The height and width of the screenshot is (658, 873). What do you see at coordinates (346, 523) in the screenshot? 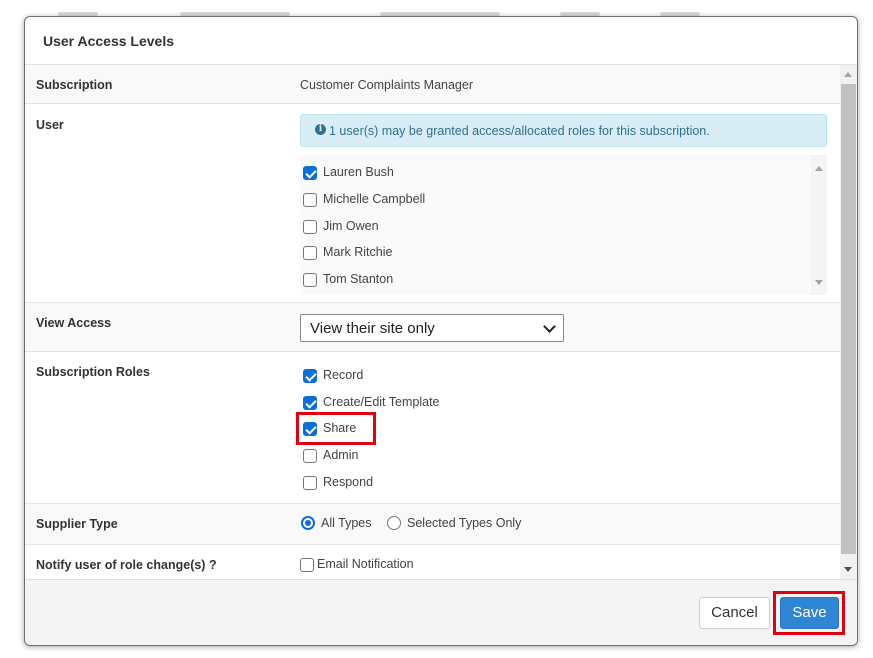
I see `radio-all-types-label: All Types` at bounding box center [346, 523].